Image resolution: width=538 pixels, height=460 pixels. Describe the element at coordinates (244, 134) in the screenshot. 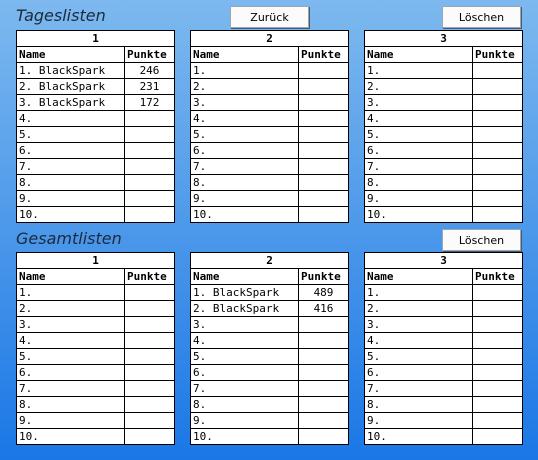

I see `player-name-cell: 5.` at that location.